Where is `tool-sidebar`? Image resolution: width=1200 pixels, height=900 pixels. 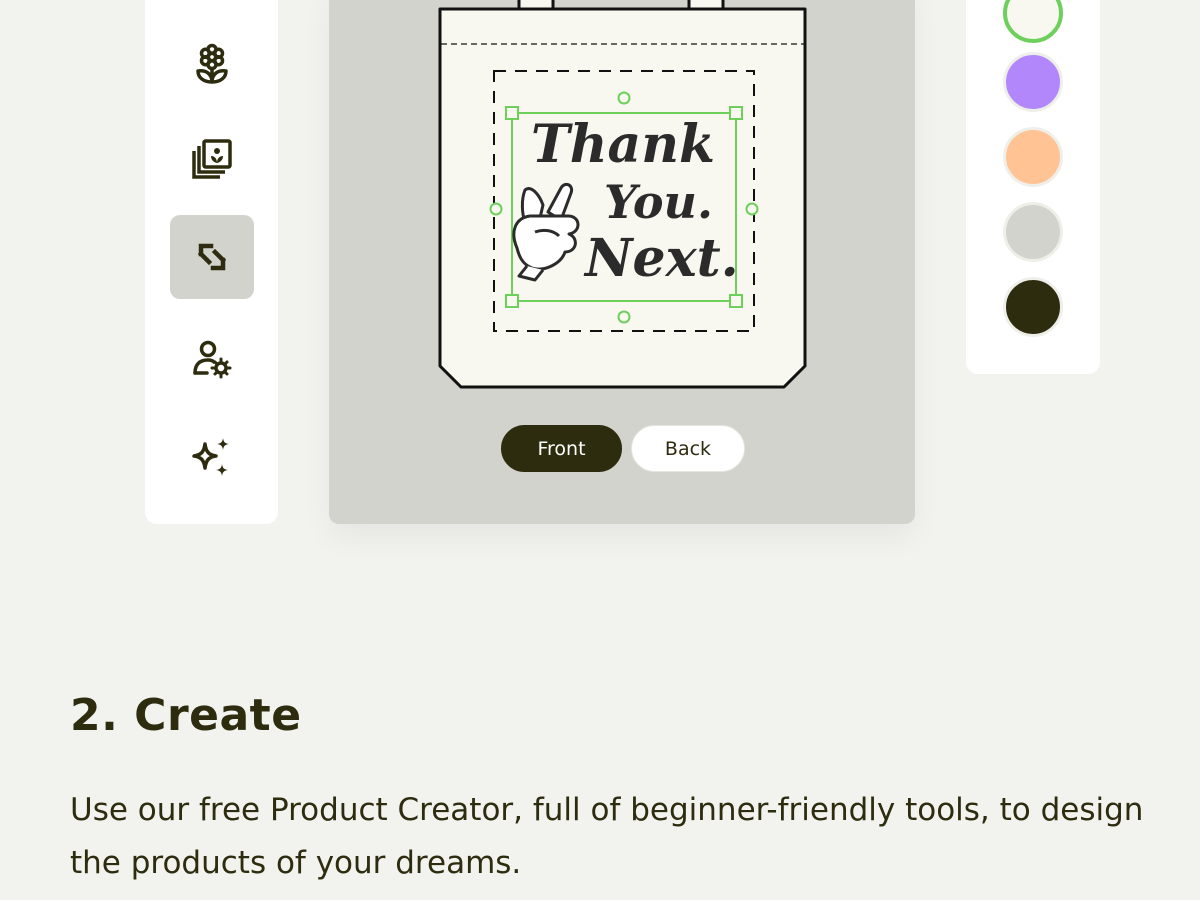 tool-sidebar is located at coordinates (211, 262).